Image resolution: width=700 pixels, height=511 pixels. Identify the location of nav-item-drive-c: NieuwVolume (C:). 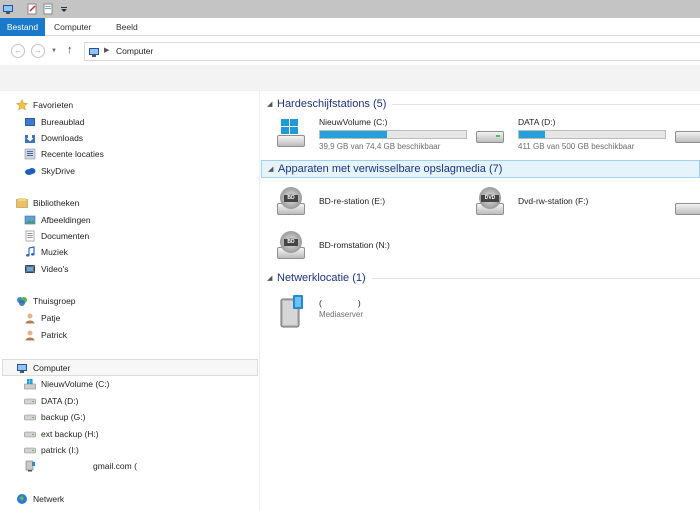
(67, 384).